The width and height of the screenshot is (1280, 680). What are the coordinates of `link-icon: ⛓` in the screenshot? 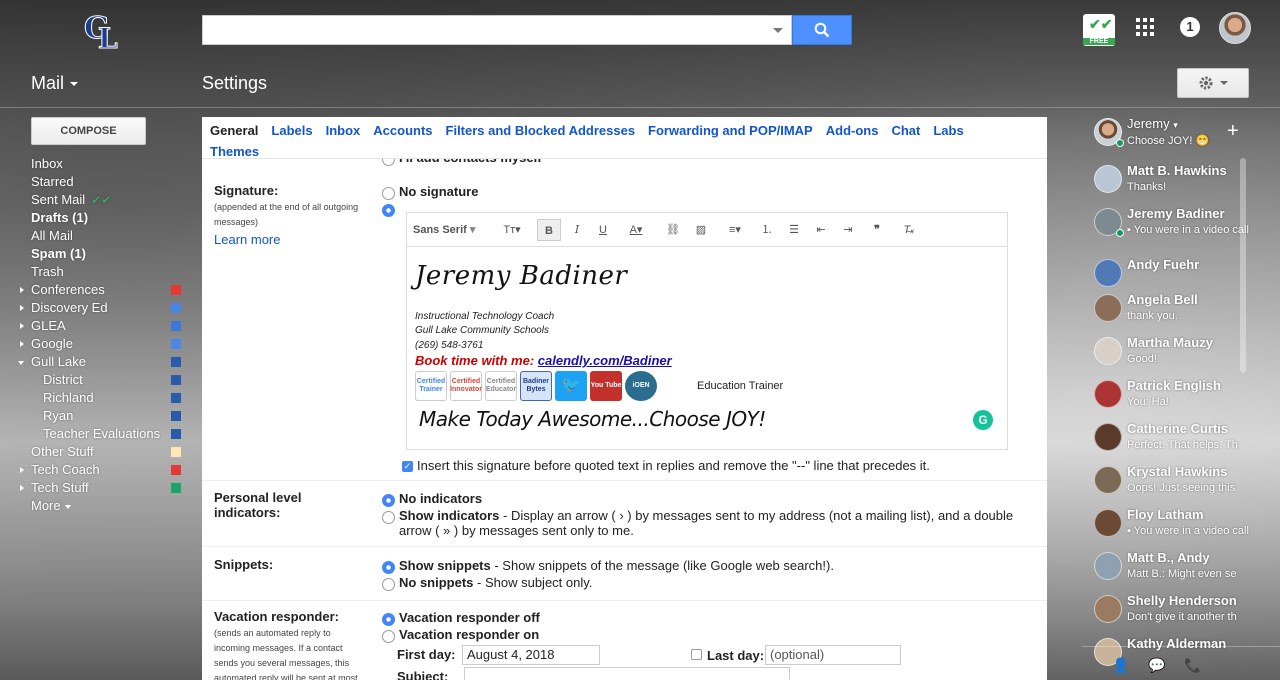 It's located at (673, 230).